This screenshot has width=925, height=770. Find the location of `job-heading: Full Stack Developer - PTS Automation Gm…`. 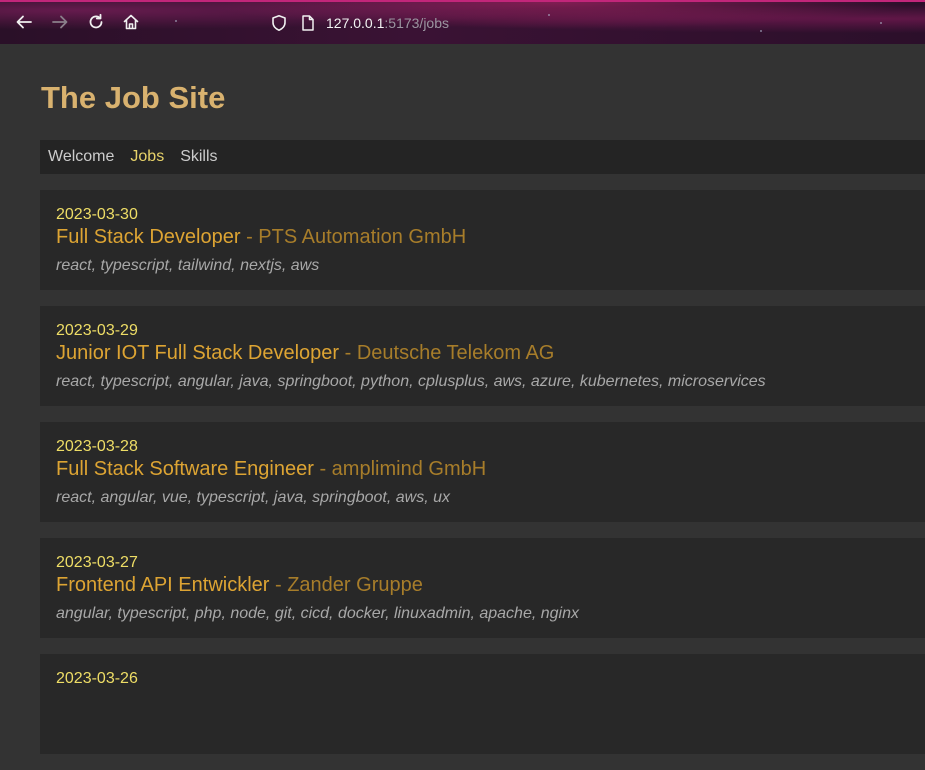

job-heading: Full Stack Developer - PTS Automation Gm… is located at coordinates (482, 237).